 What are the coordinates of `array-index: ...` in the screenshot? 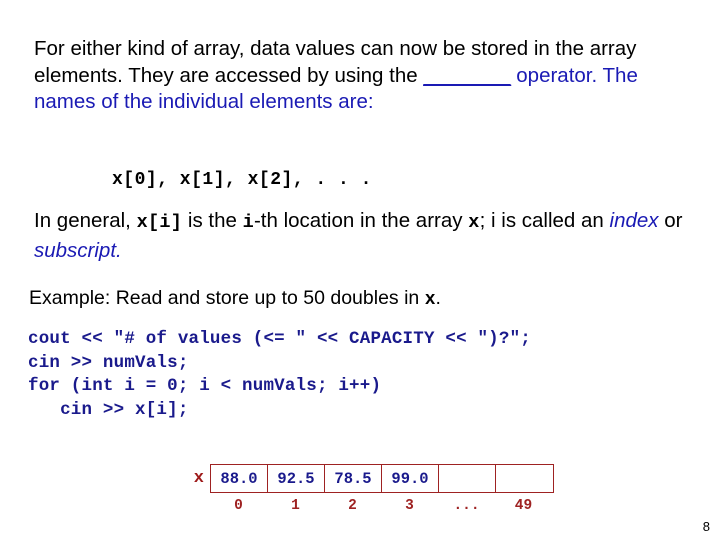 It's located at (466, 506).